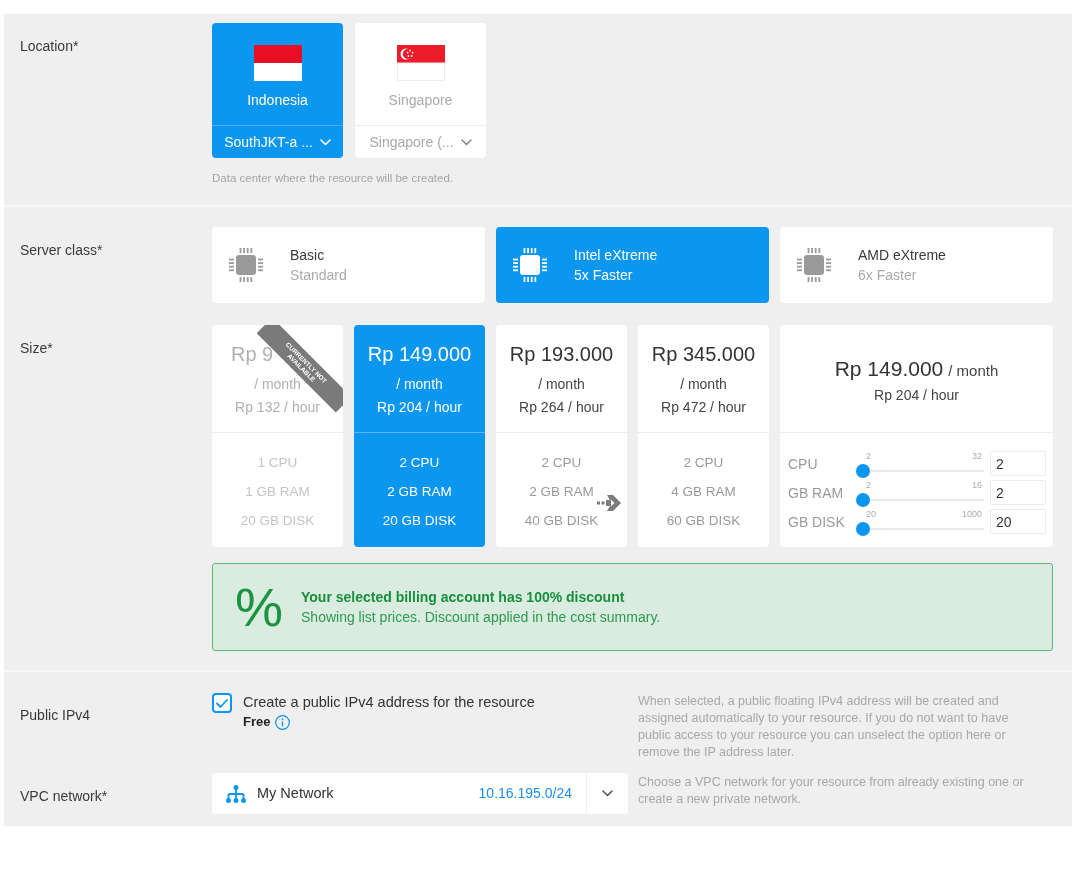  Describe the element at coordinates (561, 521) in the screenshot. I see `plan-spec: 40 GB DISK` at that location.